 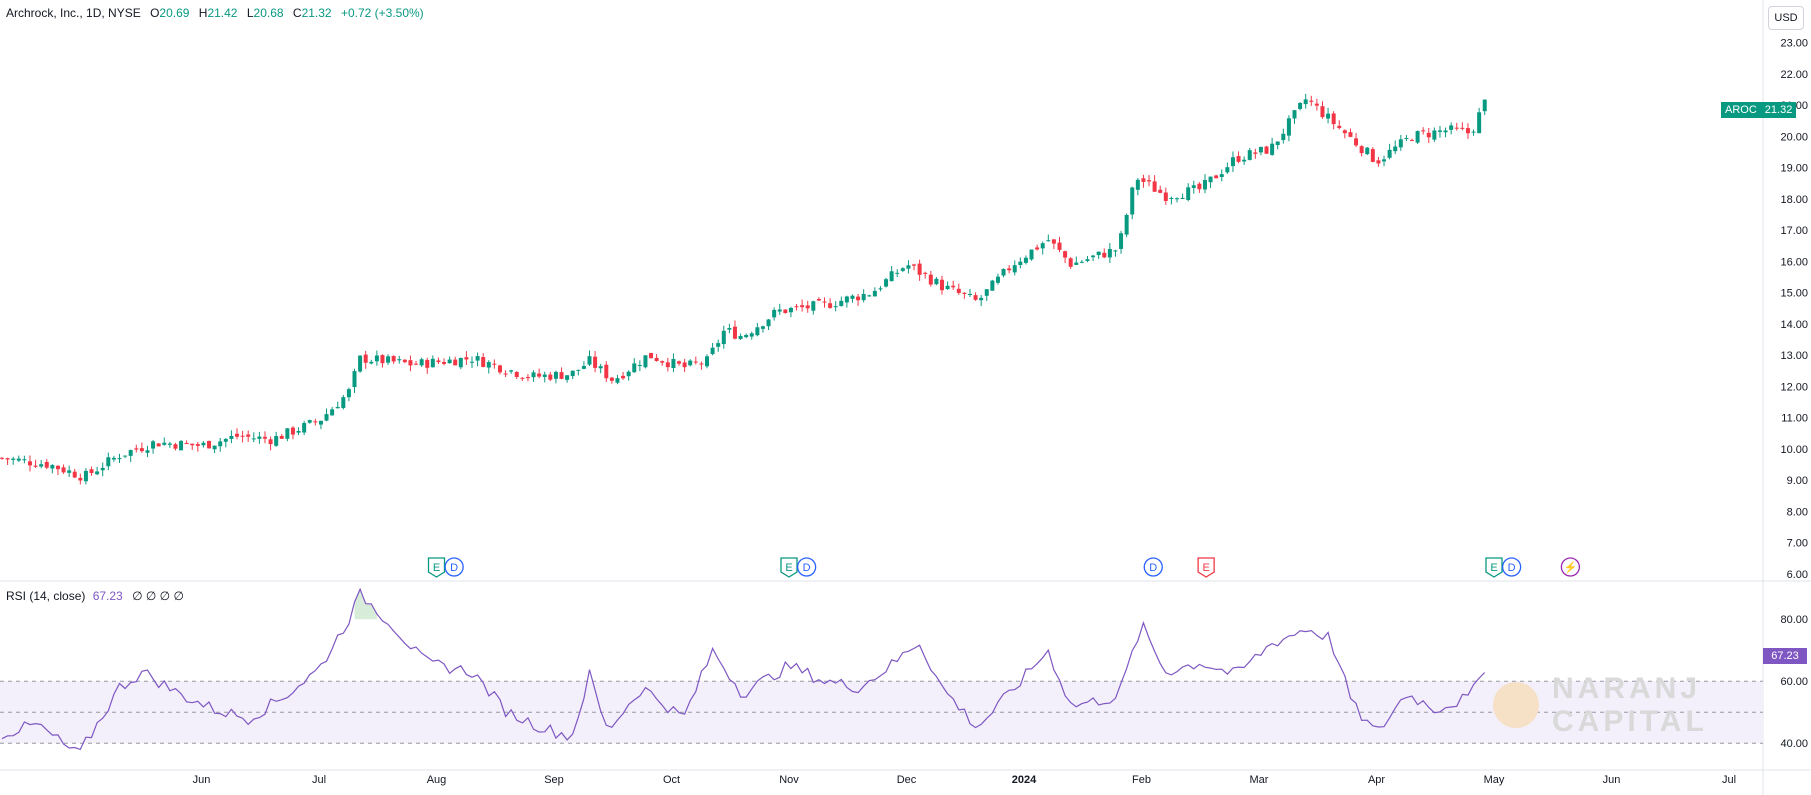 What do you see at coordinates (1794, 200) in the screenshot?
I see `price-tick-label: 18.00` at bounding box center [1794, 200].